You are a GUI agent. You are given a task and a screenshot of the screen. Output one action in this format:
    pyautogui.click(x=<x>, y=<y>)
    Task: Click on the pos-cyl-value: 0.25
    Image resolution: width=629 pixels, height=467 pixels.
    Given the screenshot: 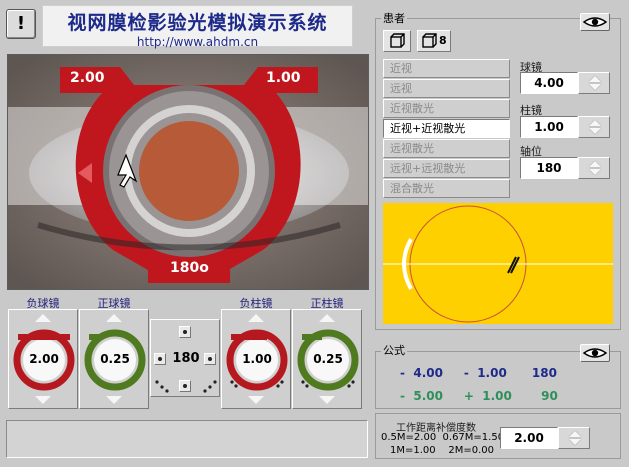 What is the action you would take?
    pyautogui.click(x=328, y=359)
    